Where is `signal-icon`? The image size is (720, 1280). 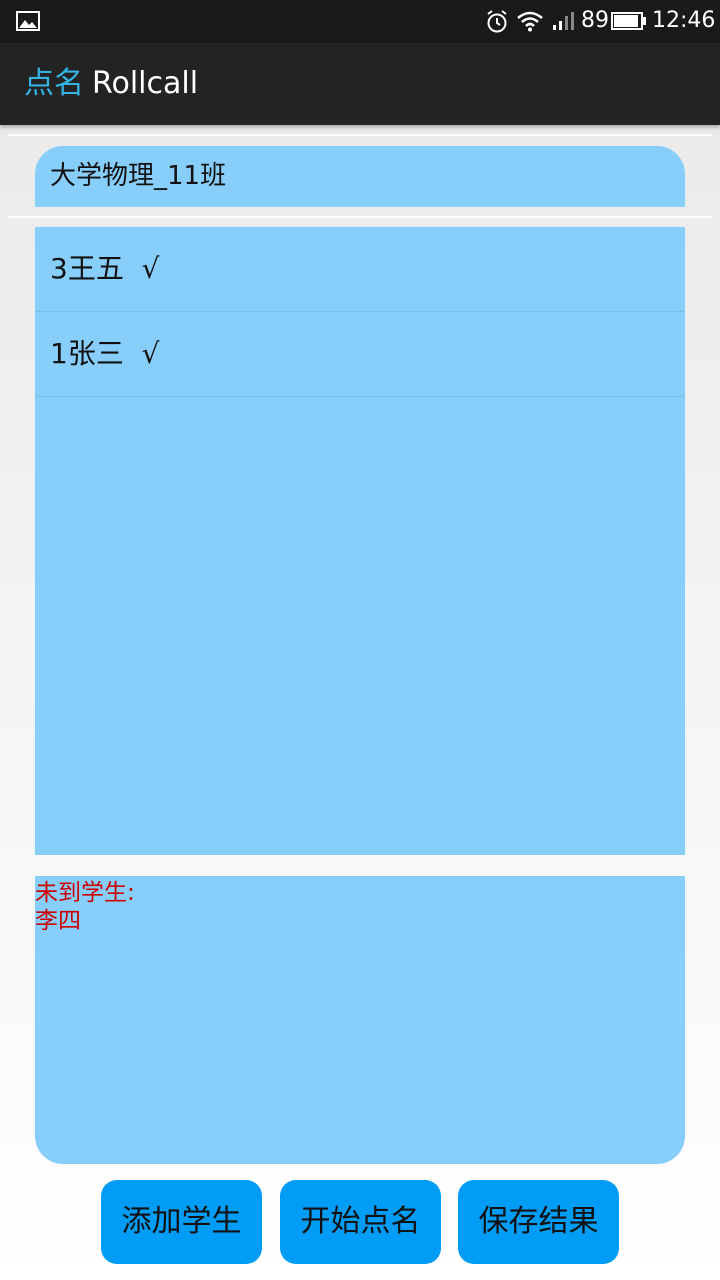 signal-icon is located at coordinates (563, 21).